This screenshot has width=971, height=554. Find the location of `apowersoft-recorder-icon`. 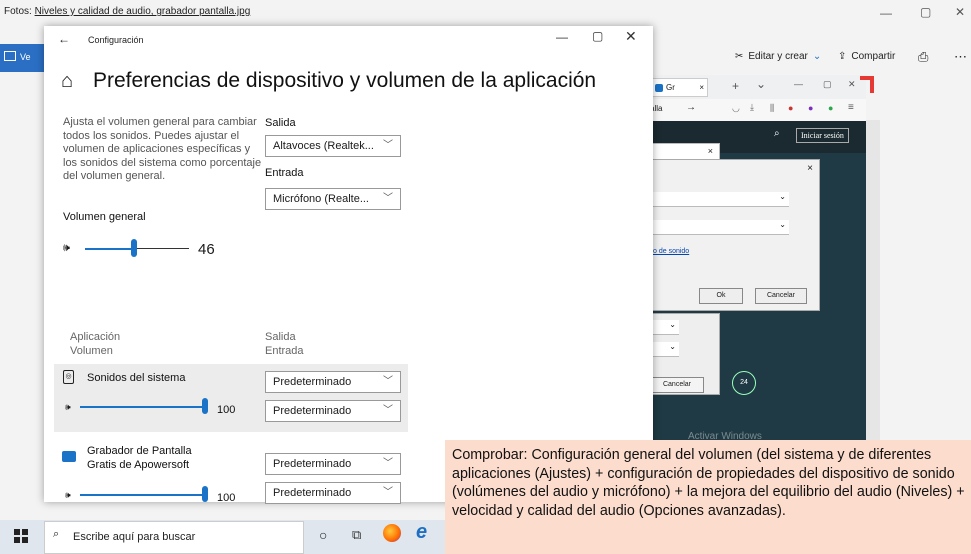

apowersoft-recorder-icon is located at coordinates (69, 456).